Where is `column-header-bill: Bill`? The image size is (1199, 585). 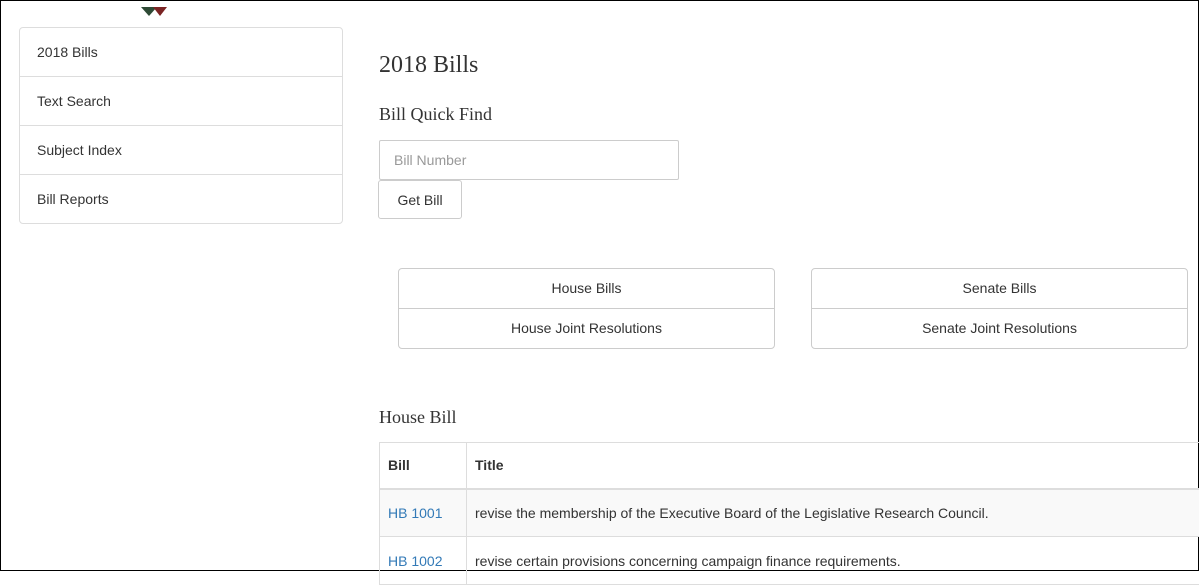
column-header-bill: Bill is located at coordinates (423, 466).